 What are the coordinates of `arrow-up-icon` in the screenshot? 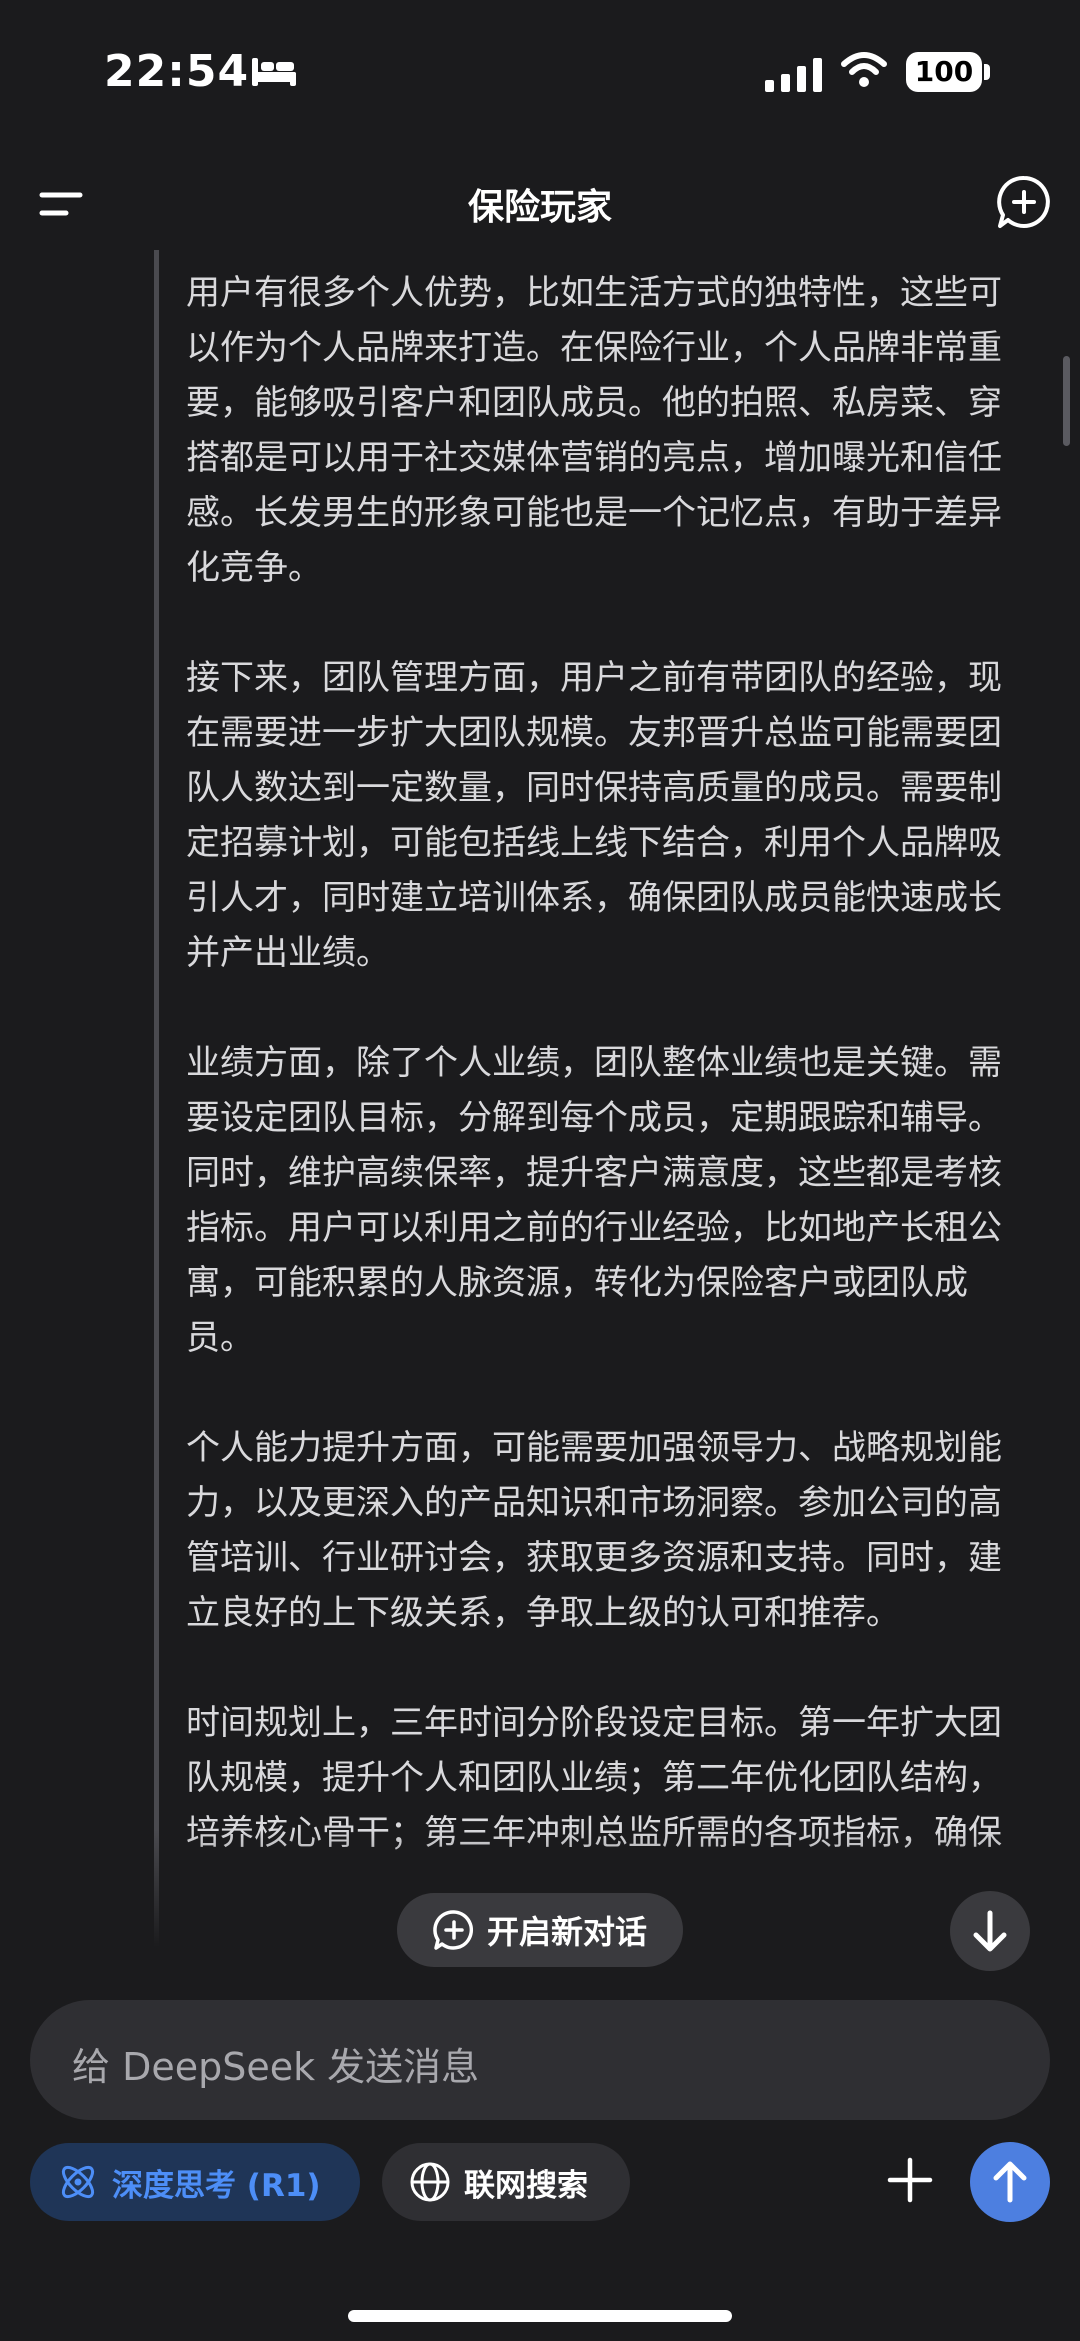 It's located at (1010, 2182).